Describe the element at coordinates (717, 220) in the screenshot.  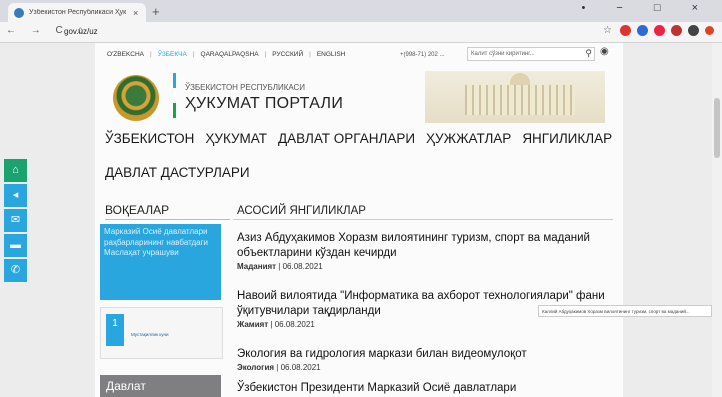
I see `page-scrollbar` at that location.